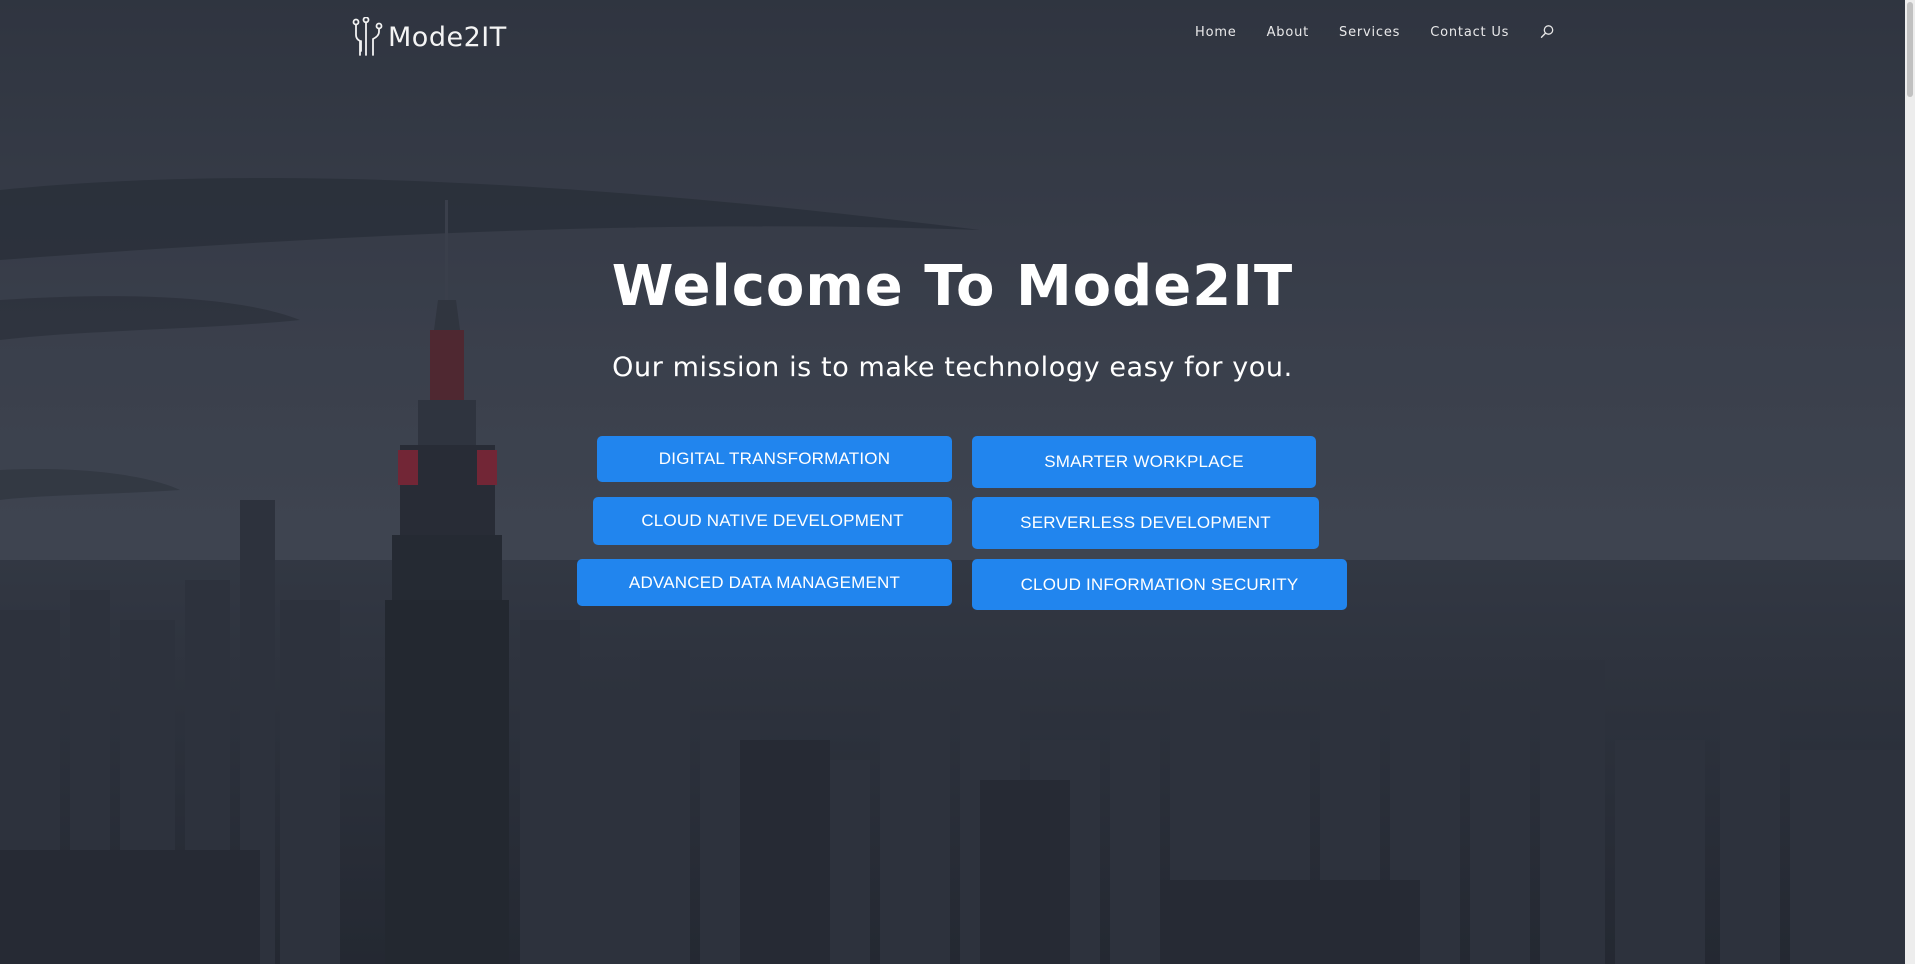 This screenshot has height=964, width=1915. I want to click on main-nav: Home About Services Contact Us, so click(1375, 32).